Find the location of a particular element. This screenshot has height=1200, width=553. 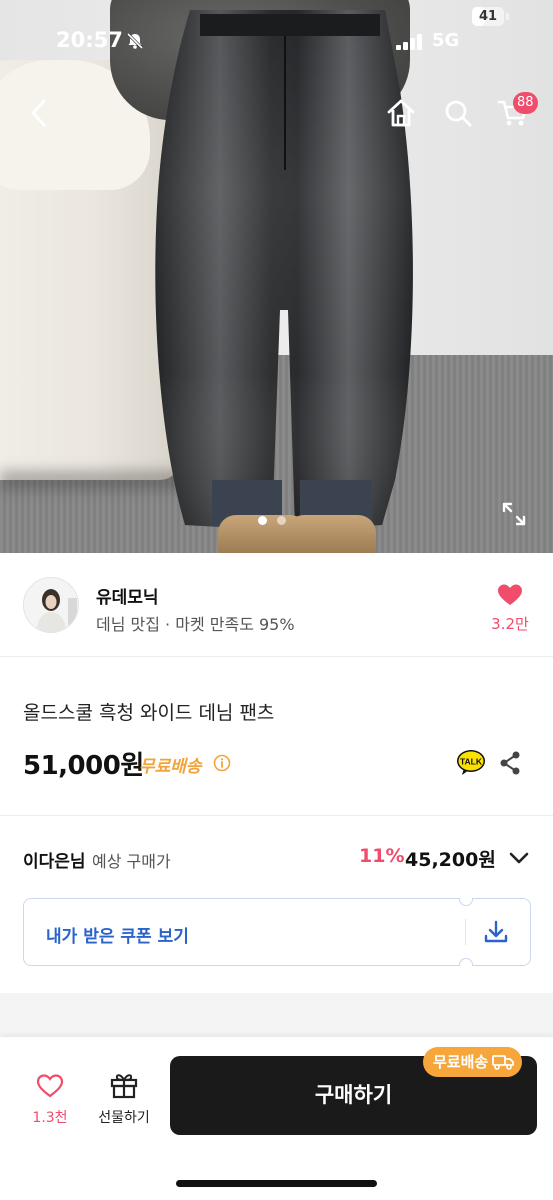

pagination-dot-active is located at coordinates (262, 520).